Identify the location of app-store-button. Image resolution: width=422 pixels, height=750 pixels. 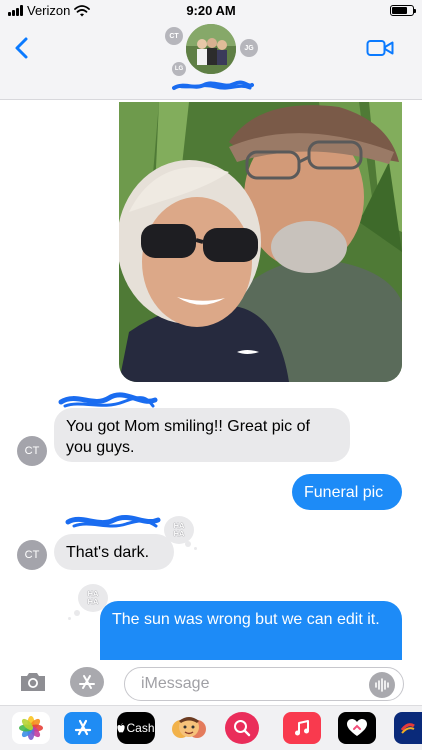
(87, 682).